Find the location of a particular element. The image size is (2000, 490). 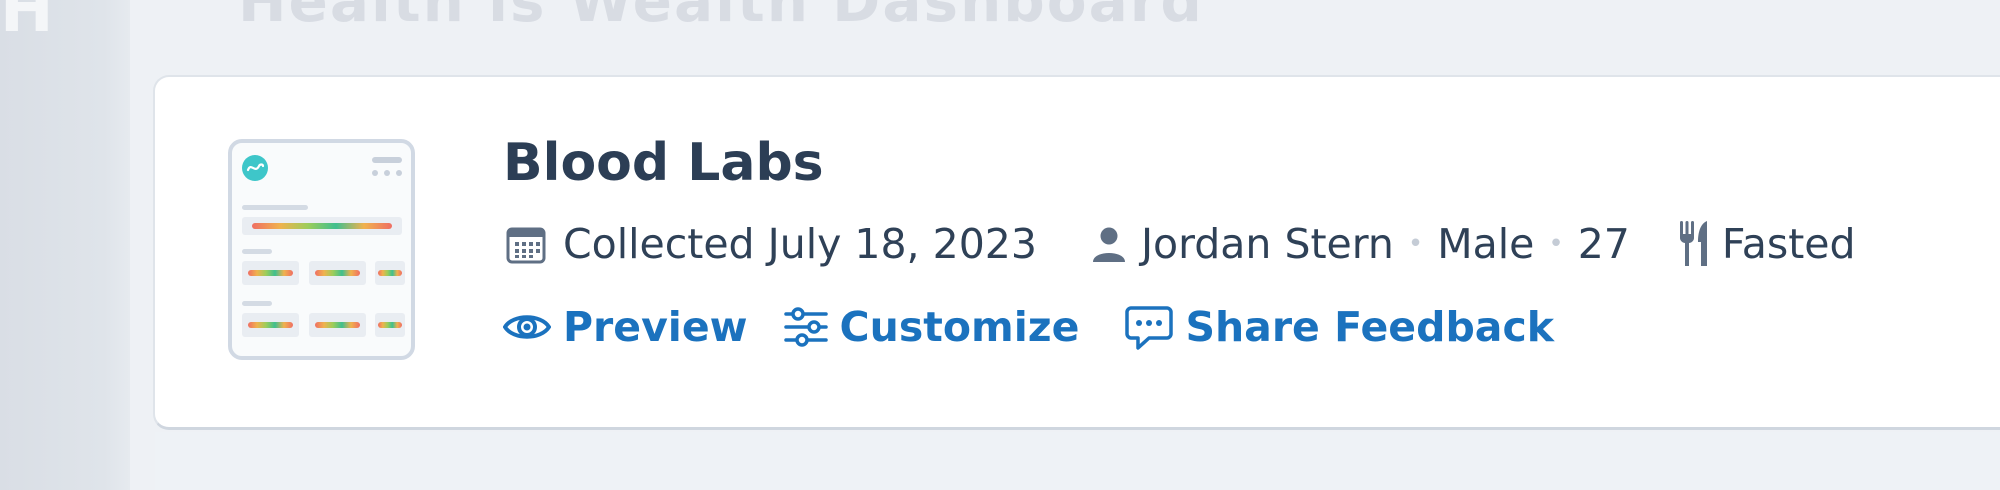

report-title: Blood Labs is located at coordinates (663, 163).